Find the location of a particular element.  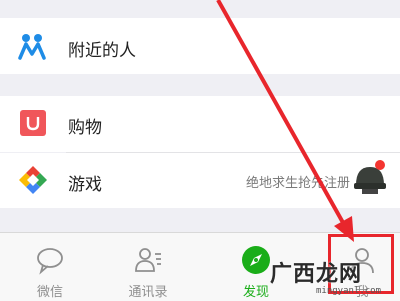

tab-label: 通讯录 is located at coordinates (148, 292).